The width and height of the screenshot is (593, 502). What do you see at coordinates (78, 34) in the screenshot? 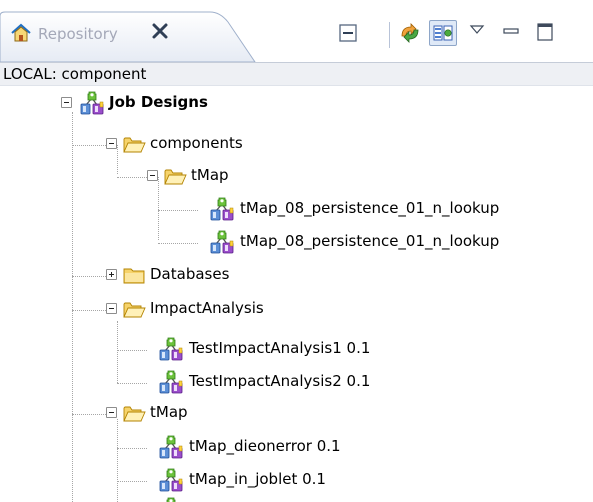
I see `tab-title: Repository` at bounding box center [78, 34].